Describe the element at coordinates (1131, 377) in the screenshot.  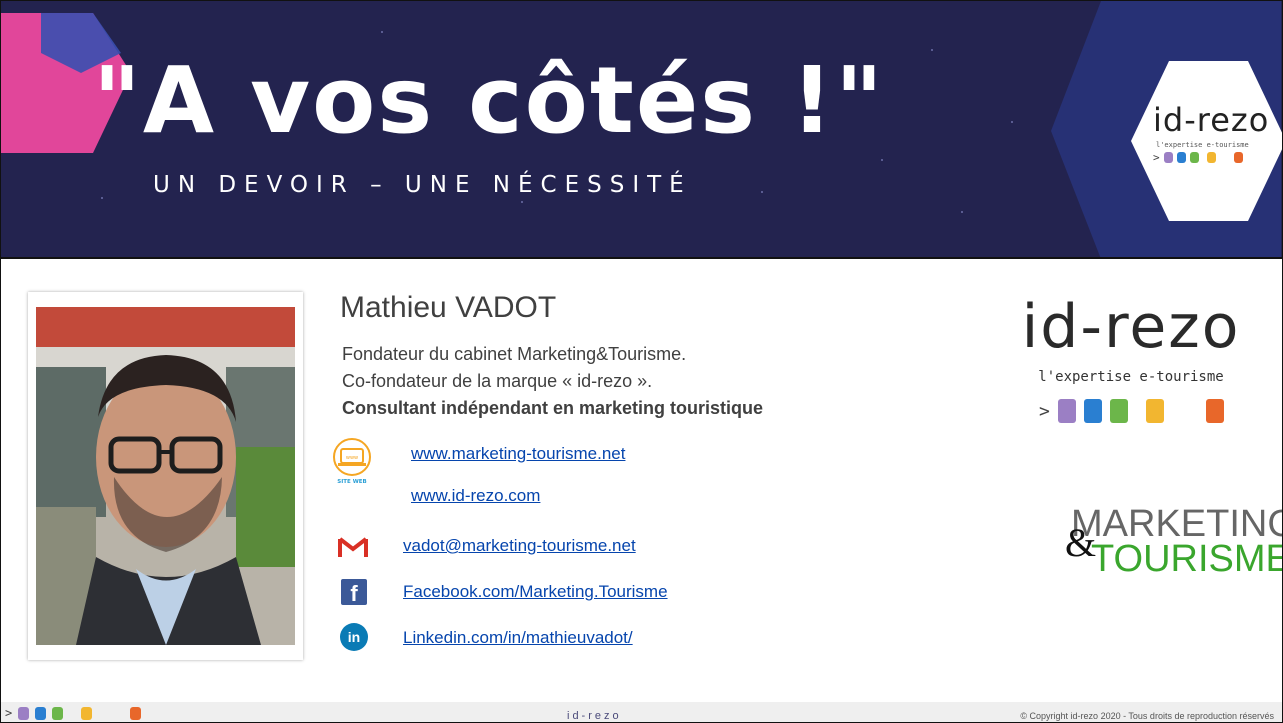
I see `idrezo-tagline: l'expertise e-tourisme` at that location.